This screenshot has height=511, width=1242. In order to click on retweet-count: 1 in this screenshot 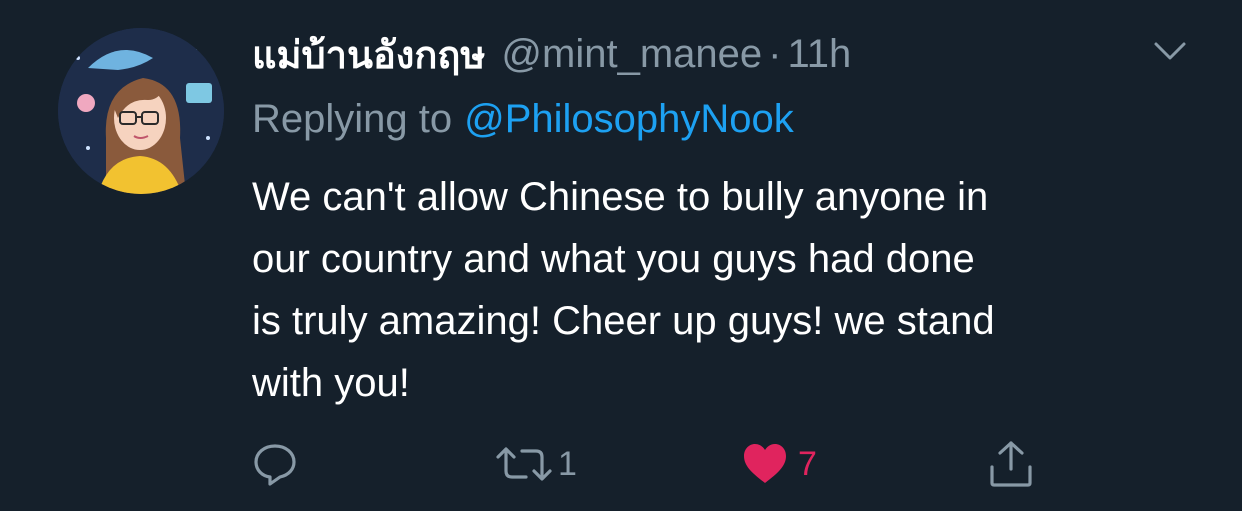, I will do `click(567, 463)`.